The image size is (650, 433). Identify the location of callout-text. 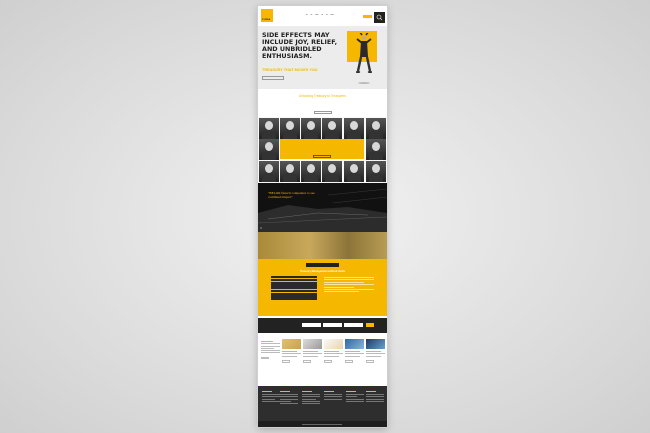
(322, 144).